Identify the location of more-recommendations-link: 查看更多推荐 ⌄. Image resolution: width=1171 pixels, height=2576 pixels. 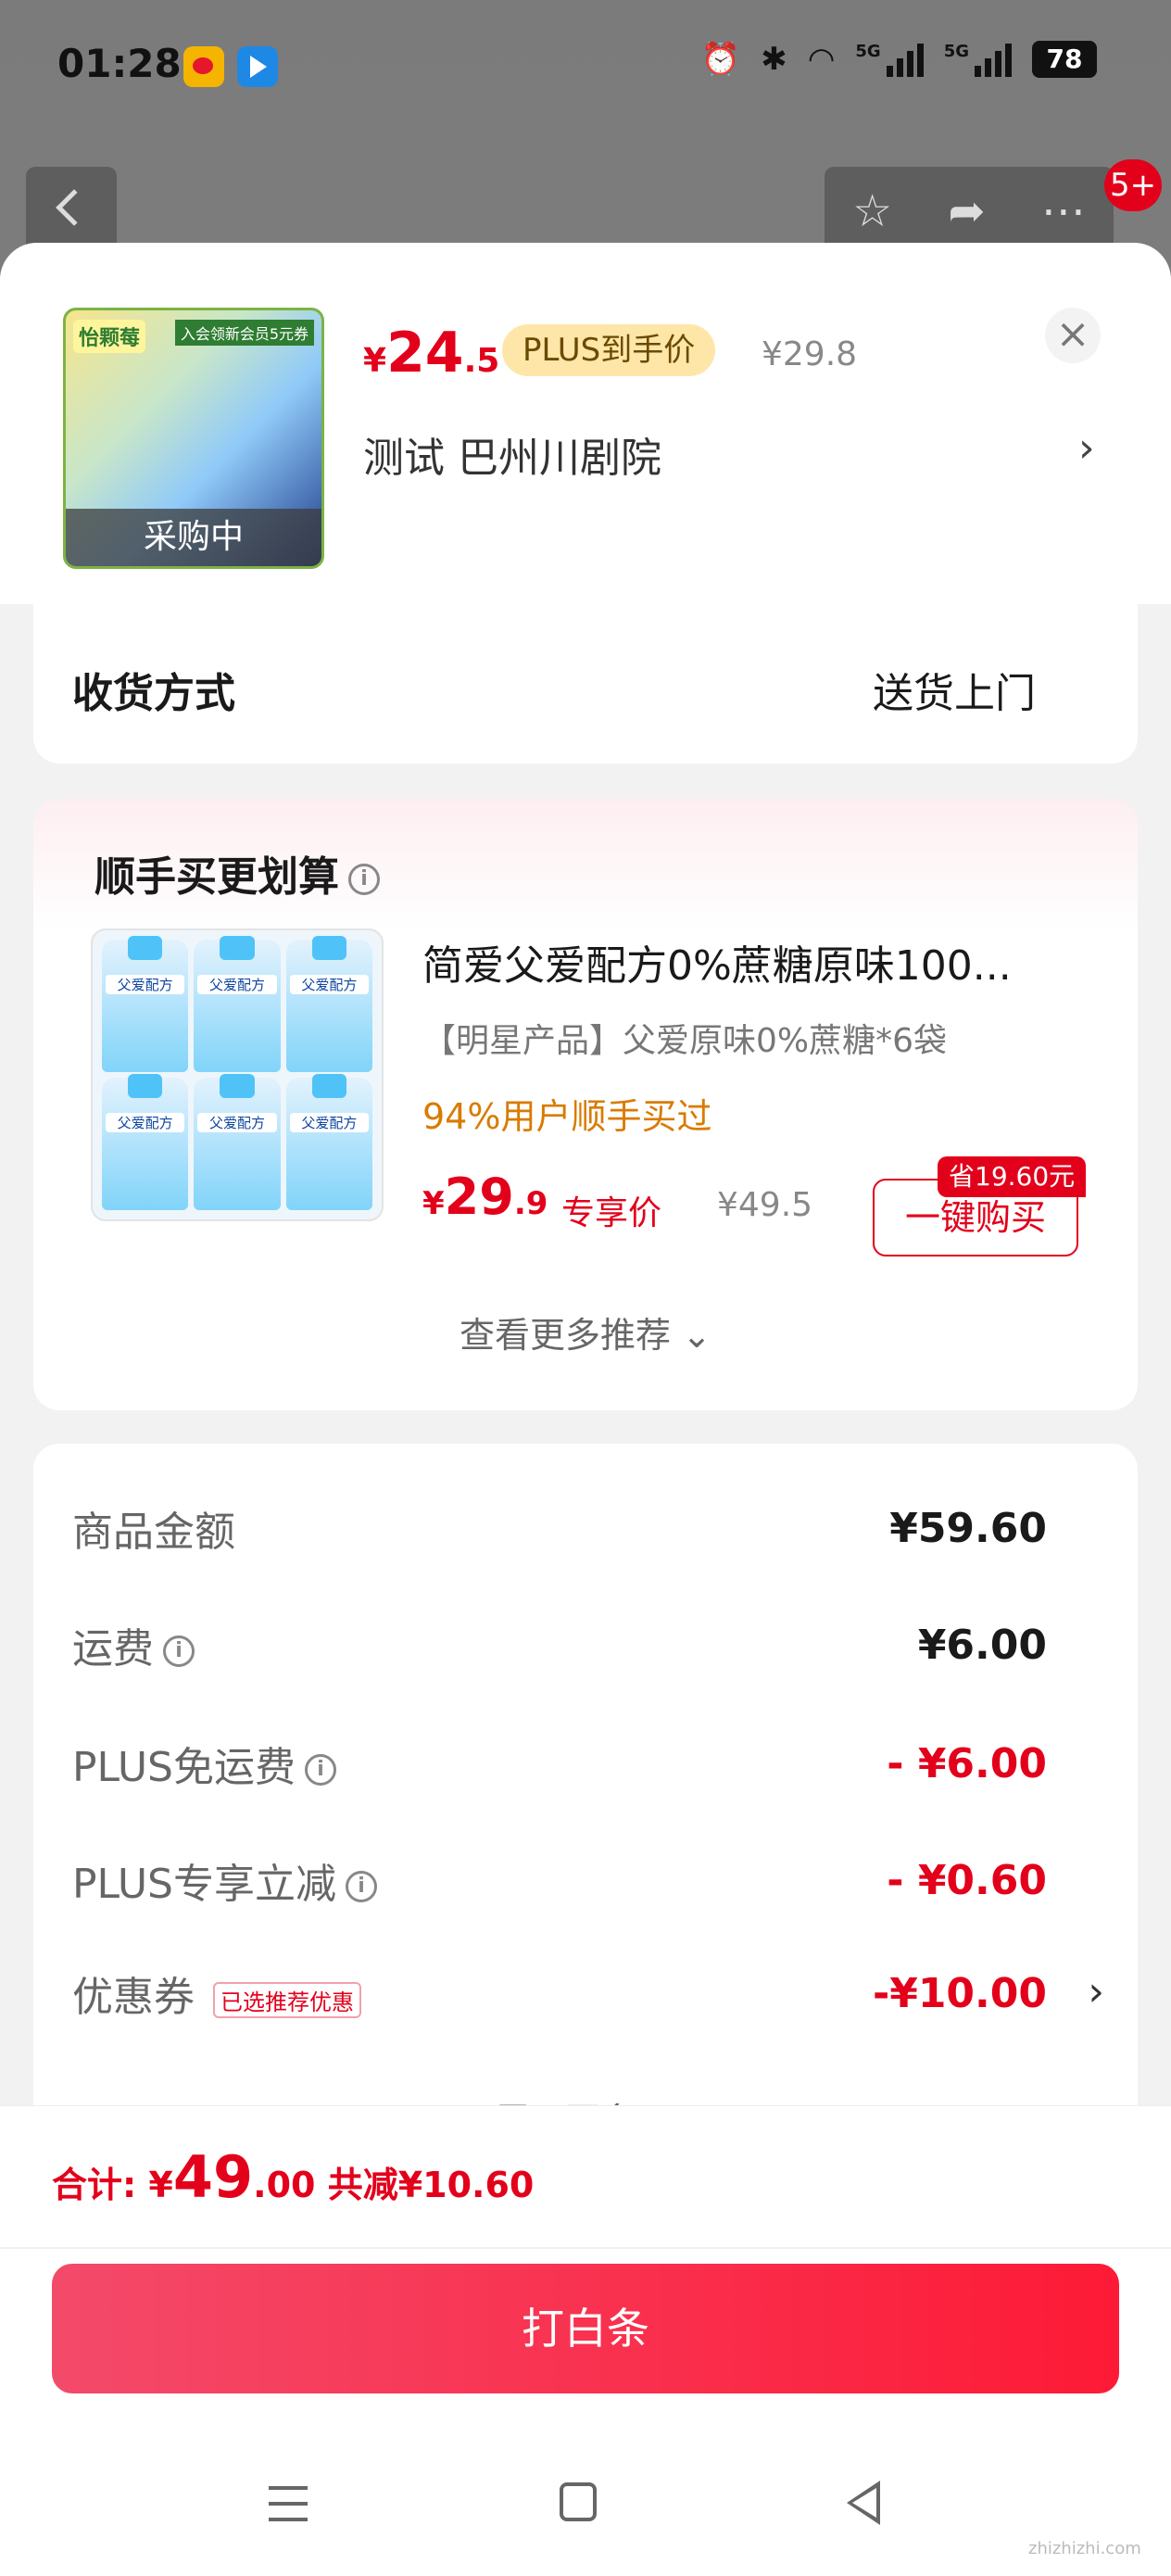
(585, 1332).